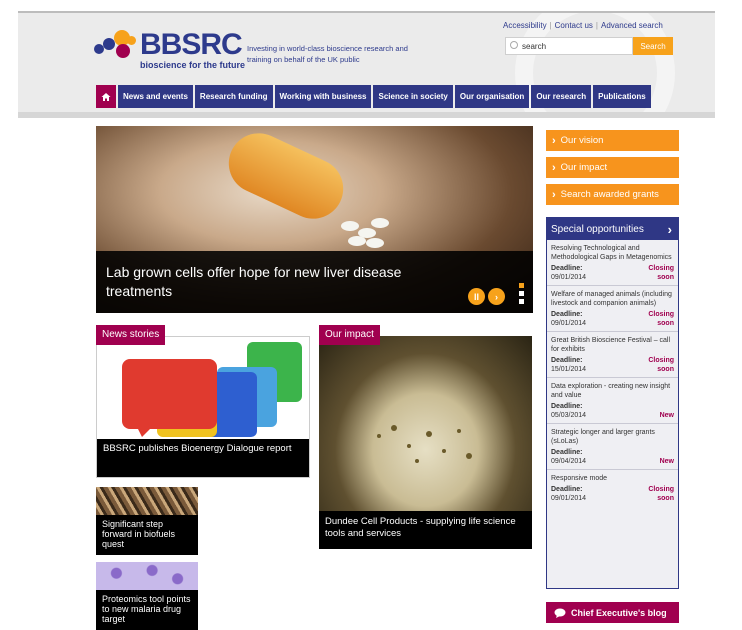 Image resolution: width=742 pixels, height=630 pixels. I want to click on nav-news-and-events: News and events, so click(155, 96).